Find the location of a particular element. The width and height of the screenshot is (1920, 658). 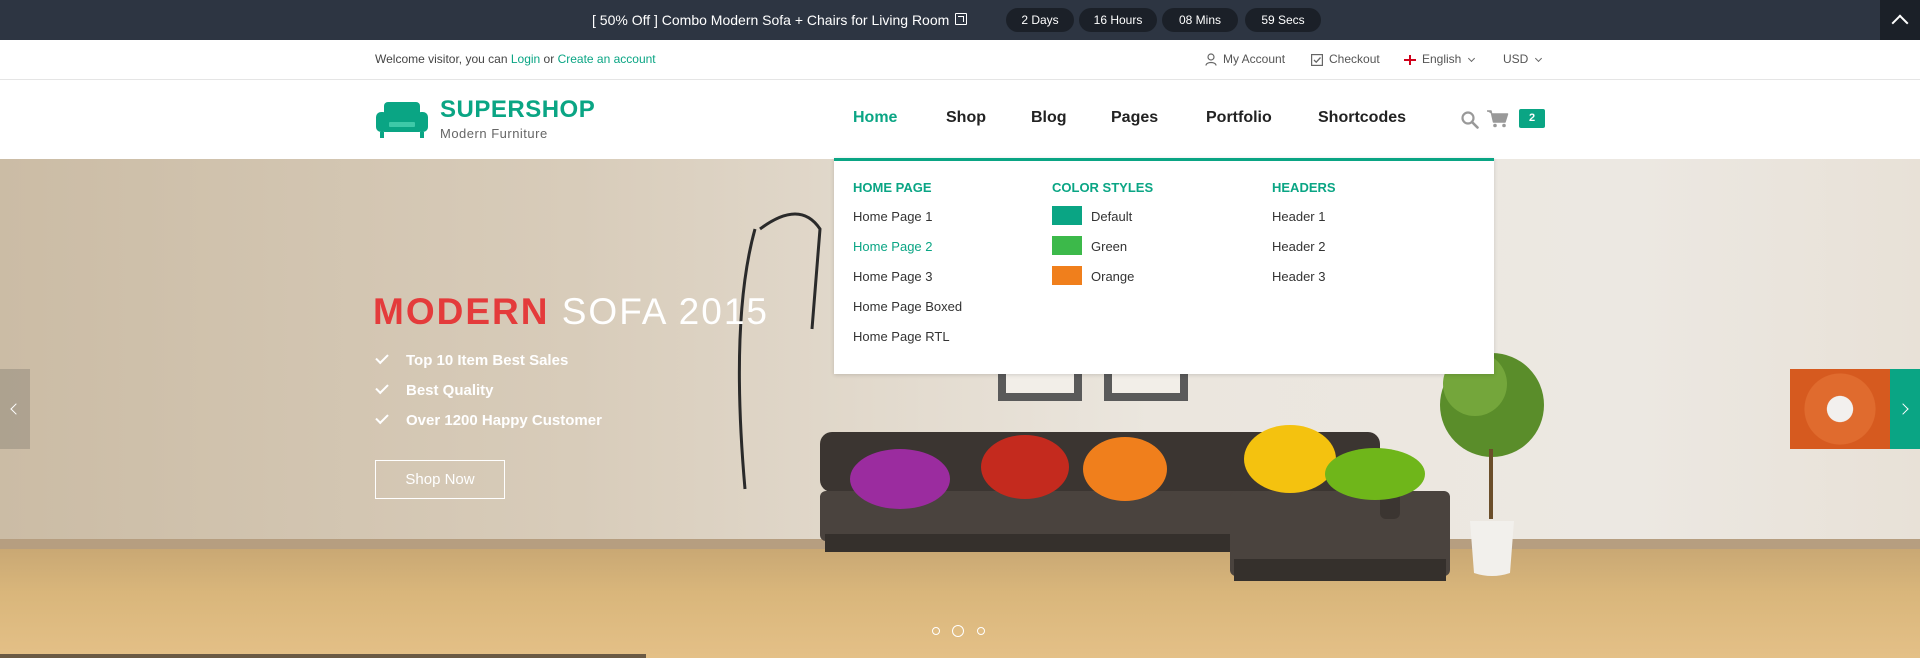

checkout-link: Checkout is located at coordinates (1345, 59).